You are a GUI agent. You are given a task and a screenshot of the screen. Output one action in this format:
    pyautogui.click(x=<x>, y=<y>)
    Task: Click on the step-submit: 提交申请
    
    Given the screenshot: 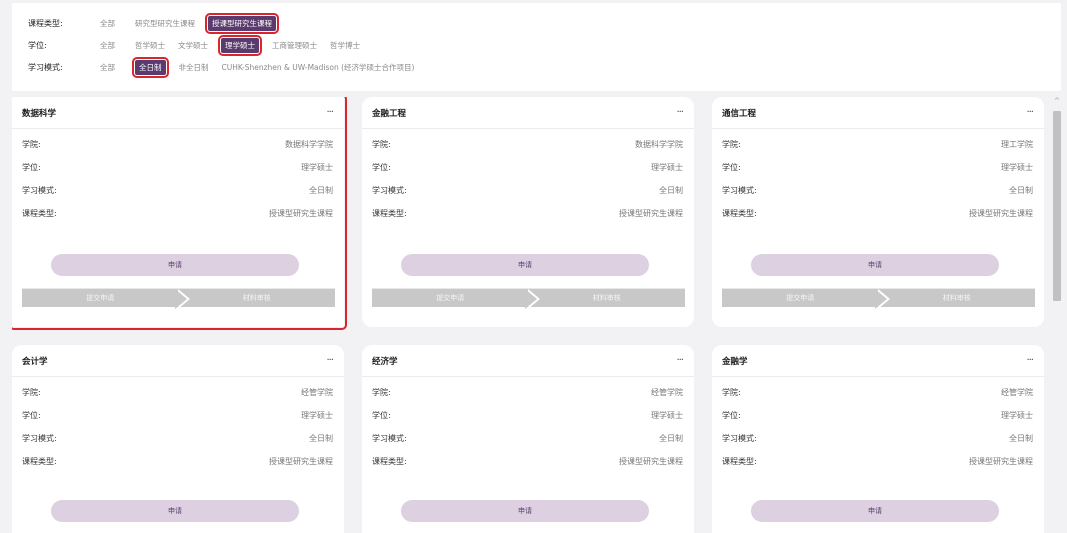 What is the action you would take?
    pyautogui.click(x=450, y=298)
    